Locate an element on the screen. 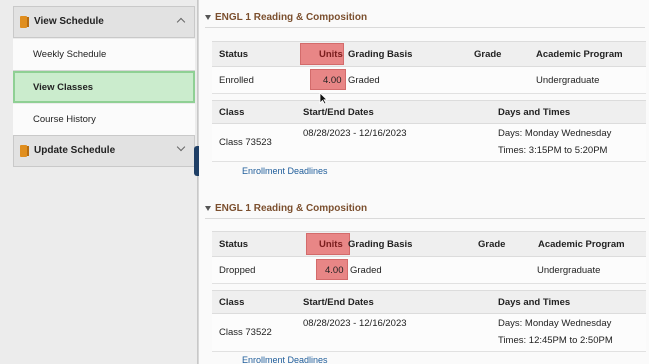 This screenshot has width=649, height=364. class-number: Class 73523 is located at coordinates (245, 142).